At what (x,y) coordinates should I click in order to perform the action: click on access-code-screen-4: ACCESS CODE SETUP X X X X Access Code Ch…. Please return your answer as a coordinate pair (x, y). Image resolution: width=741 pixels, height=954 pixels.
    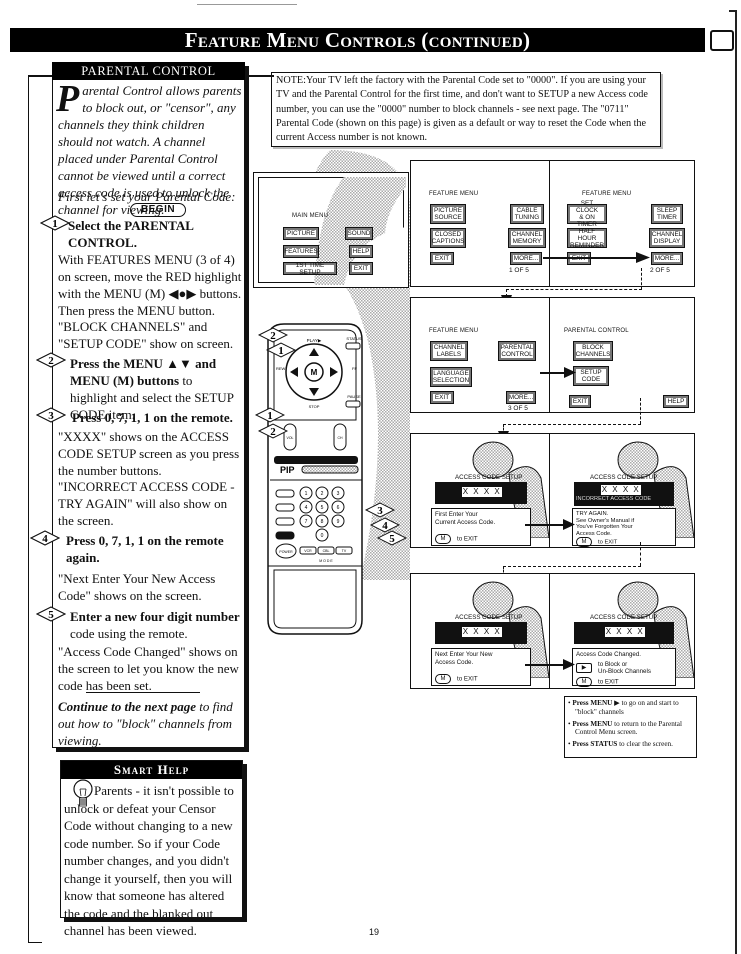
    Looking at the image, I should click on (622, 631).